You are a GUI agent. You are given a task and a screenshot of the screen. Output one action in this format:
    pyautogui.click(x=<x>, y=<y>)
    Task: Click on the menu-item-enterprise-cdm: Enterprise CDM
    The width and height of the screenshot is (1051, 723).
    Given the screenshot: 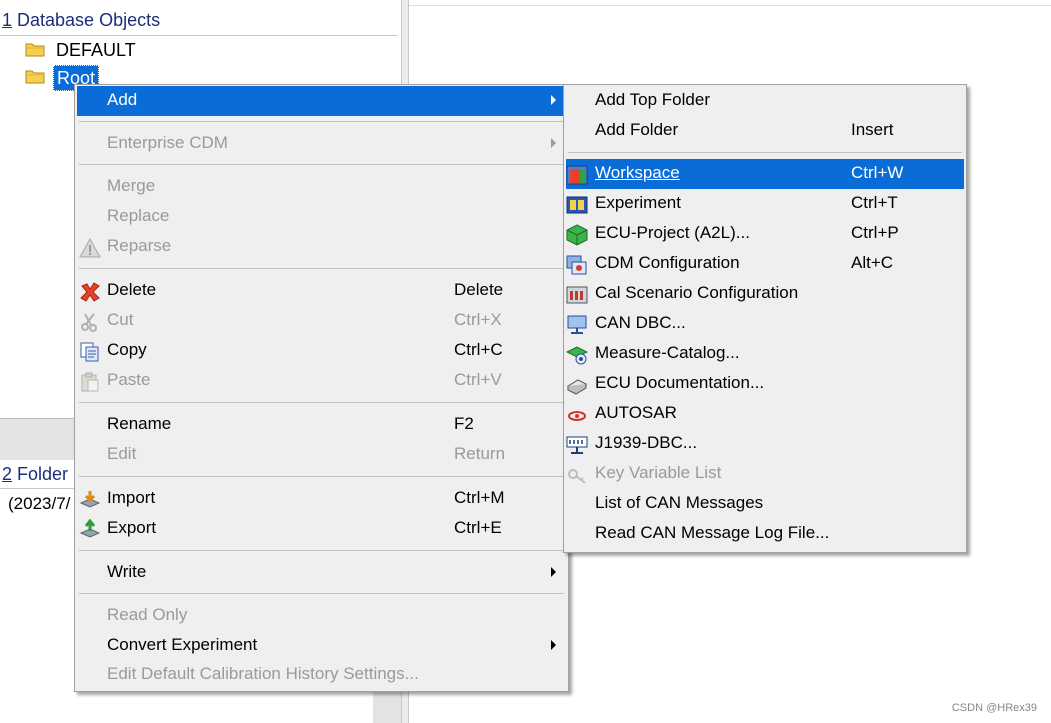 What is the action you would take?
    pyautogui.click(x=321, y=144)
    